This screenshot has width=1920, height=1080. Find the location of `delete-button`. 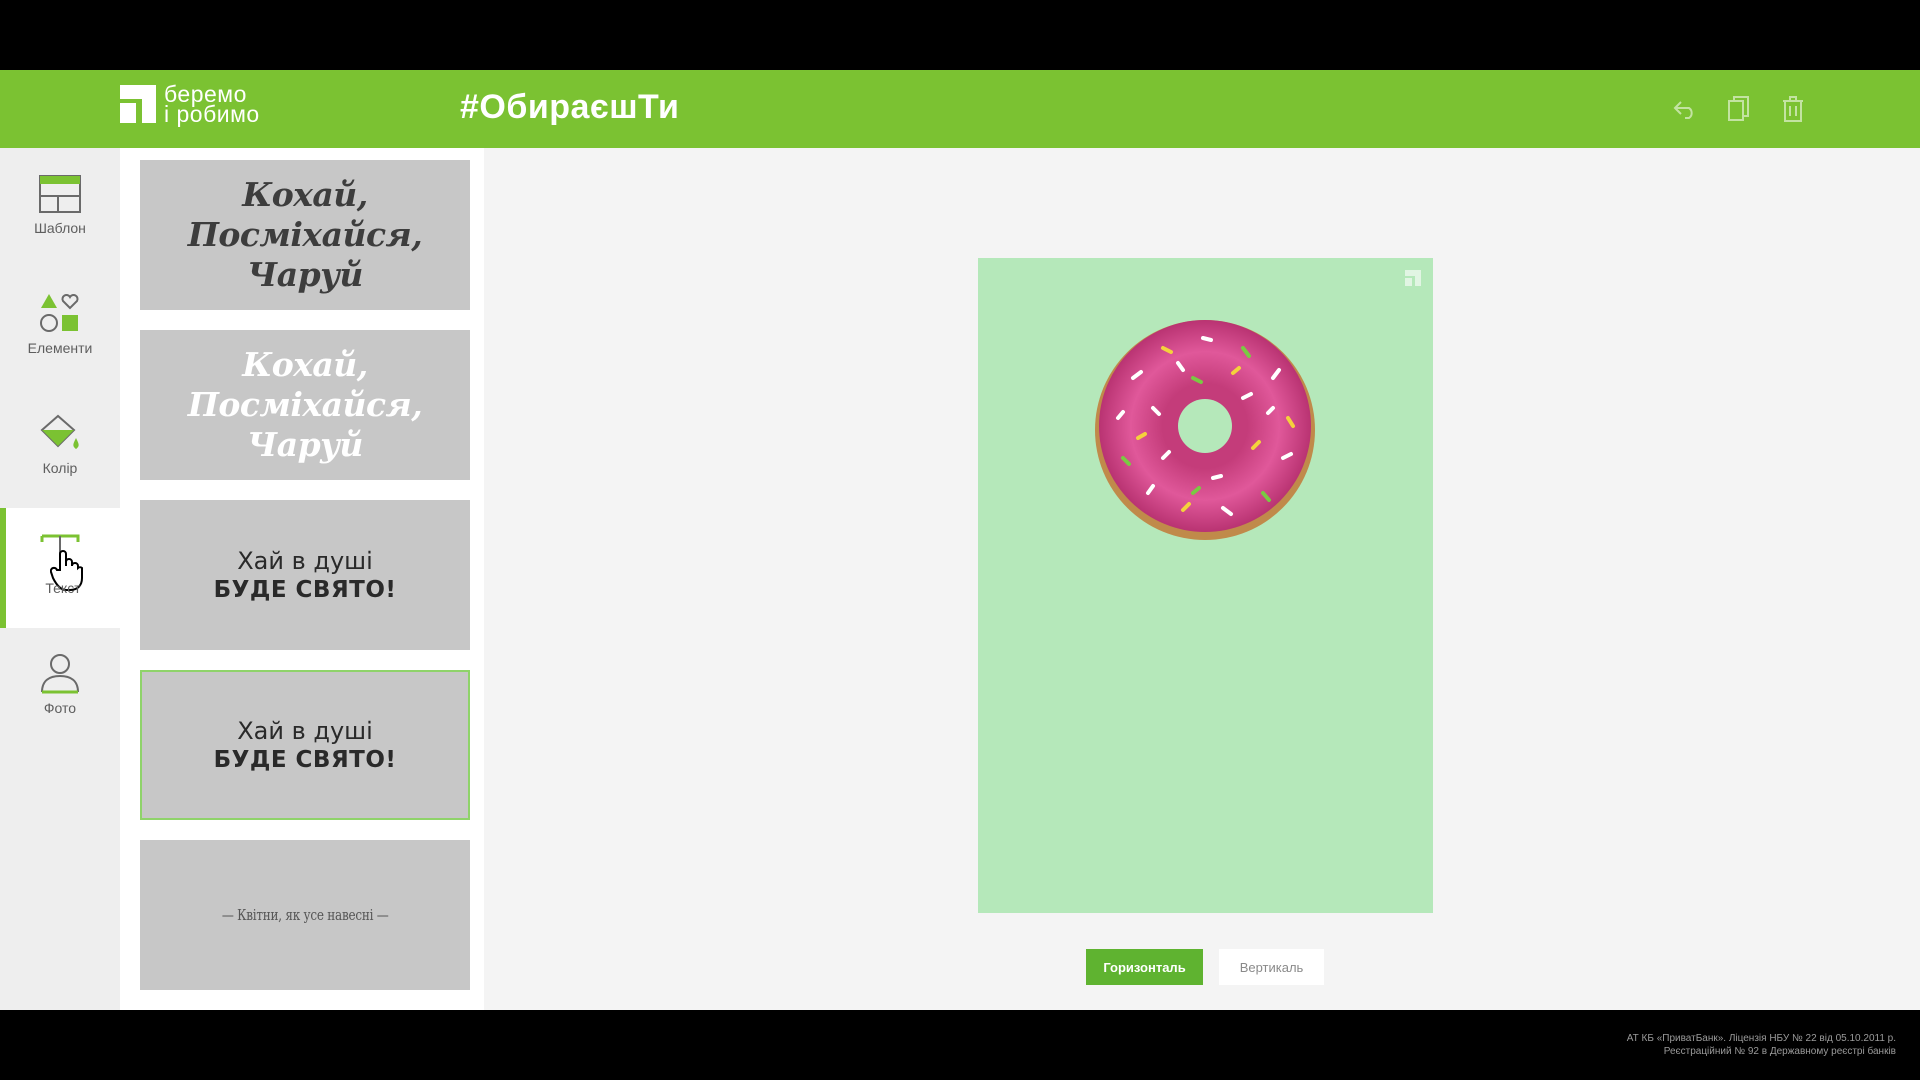

delete-button is located at coordinates (1793, 109).